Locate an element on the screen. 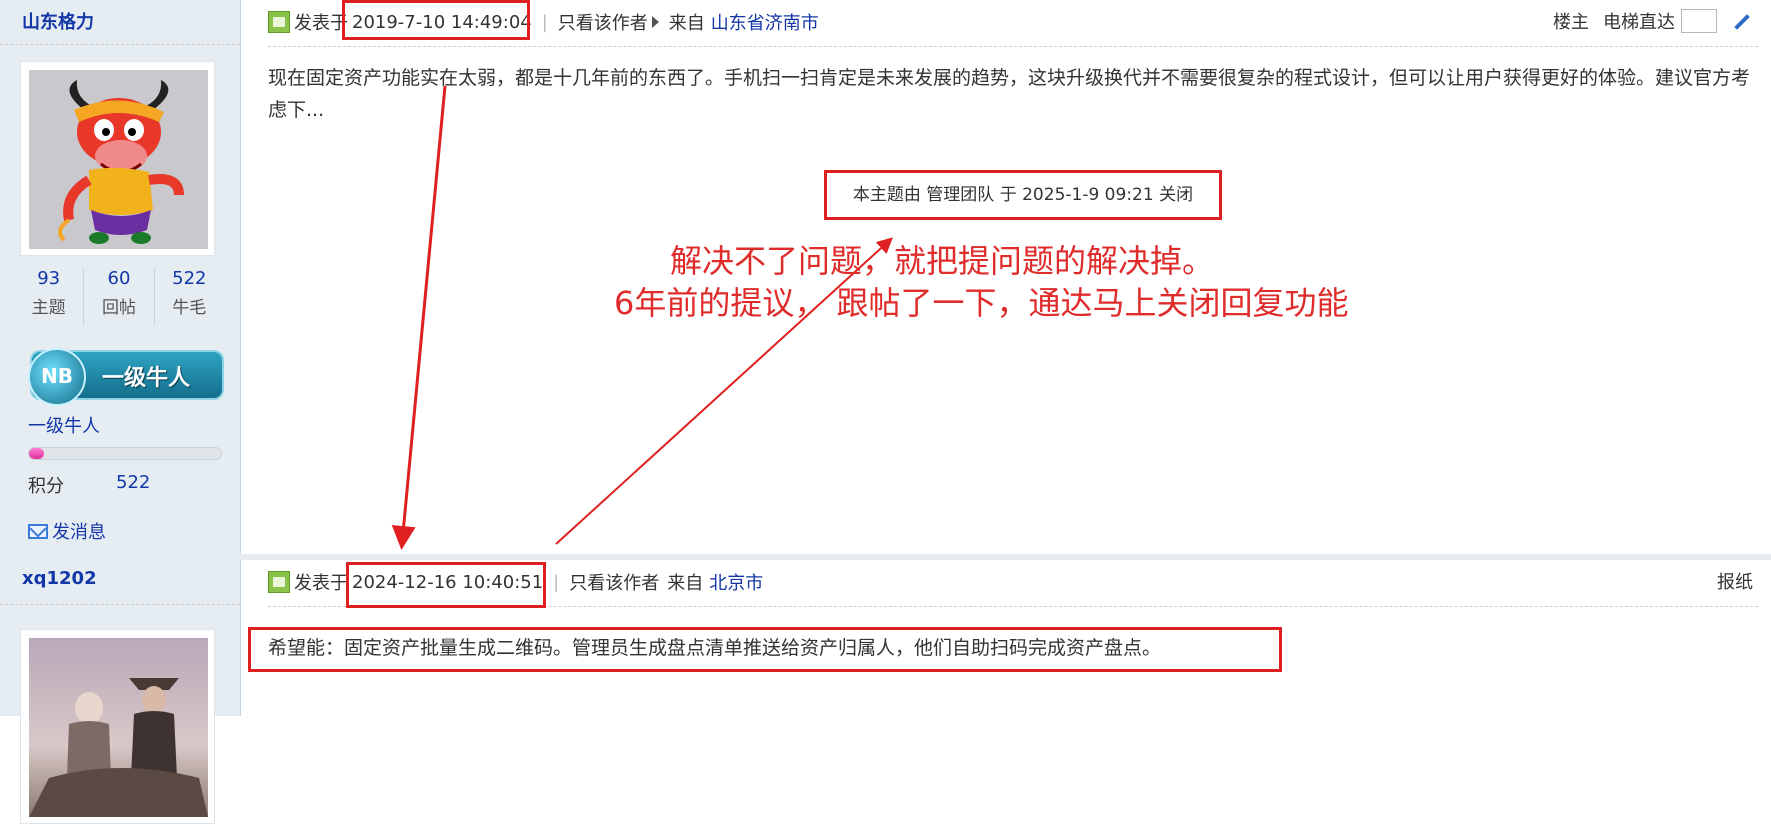 The height and width of the screenshot is (824, 1771). stat-replies: 60 回帖 is located at coordinates (119, 297).